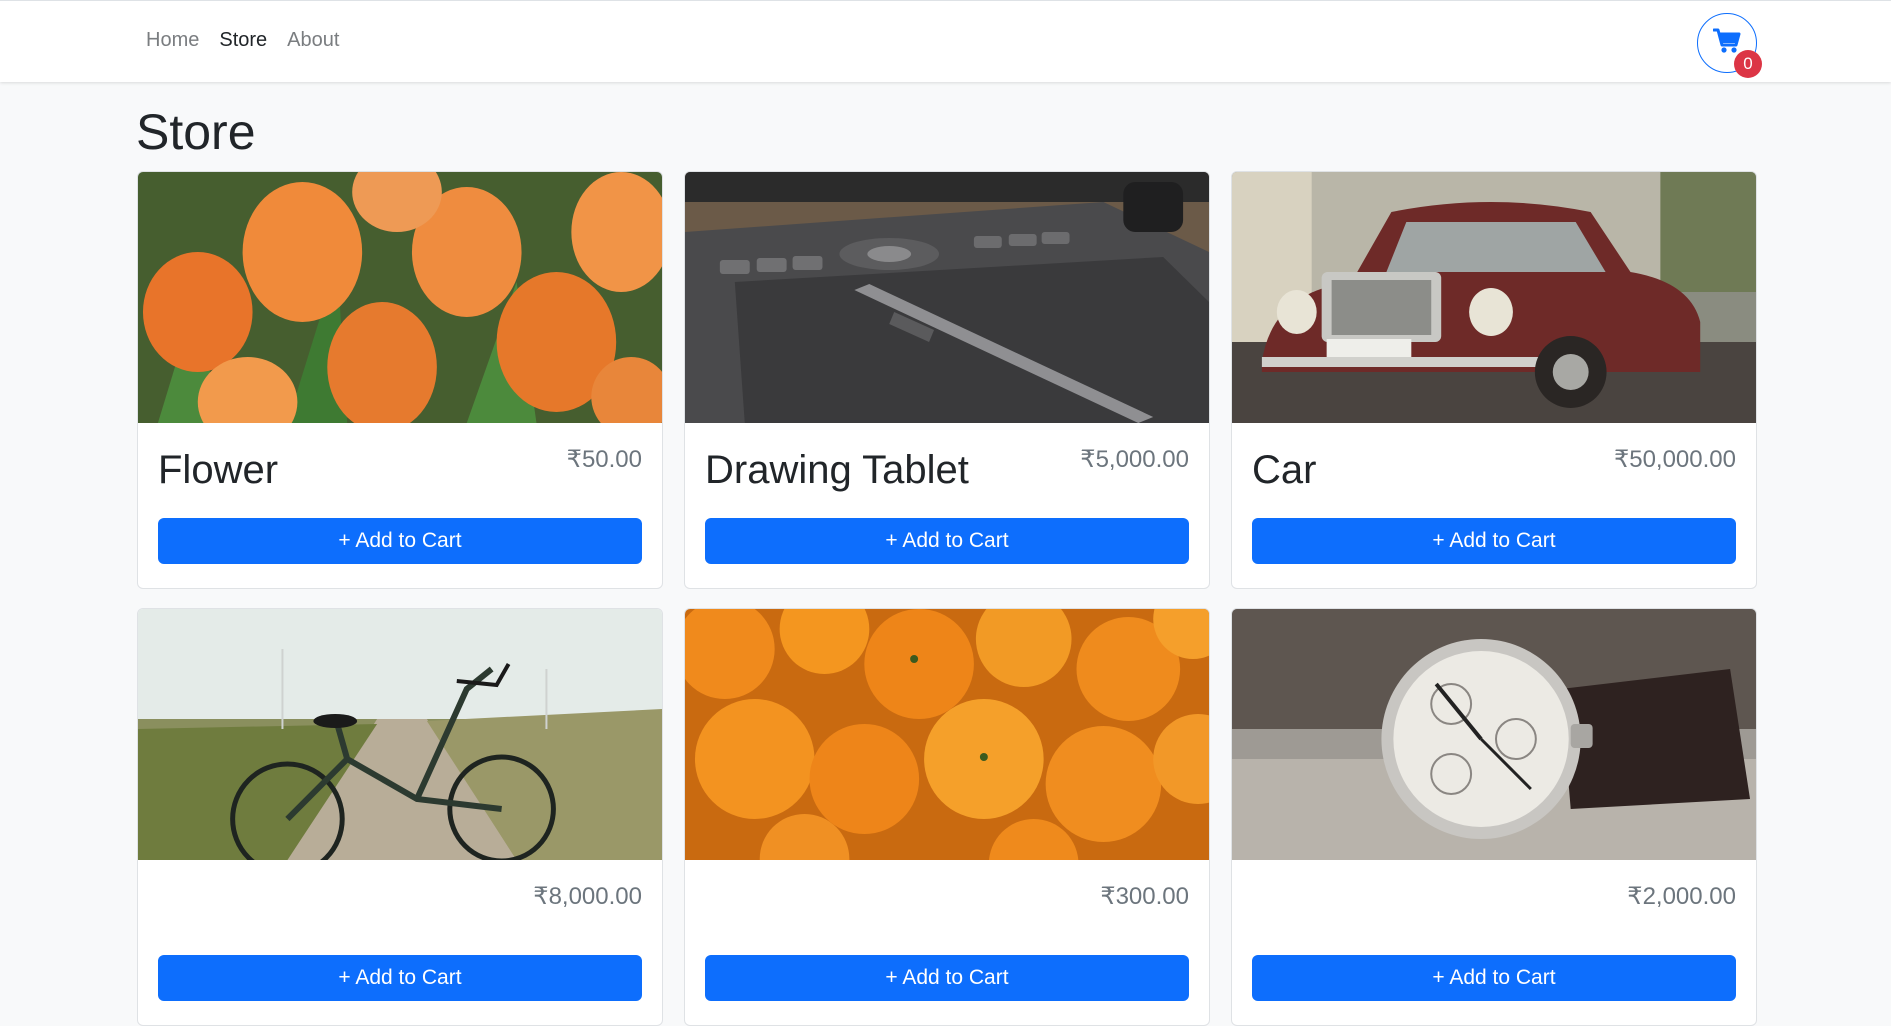  I want to click on product-name: Drawing Tablet, so click(837, 470).